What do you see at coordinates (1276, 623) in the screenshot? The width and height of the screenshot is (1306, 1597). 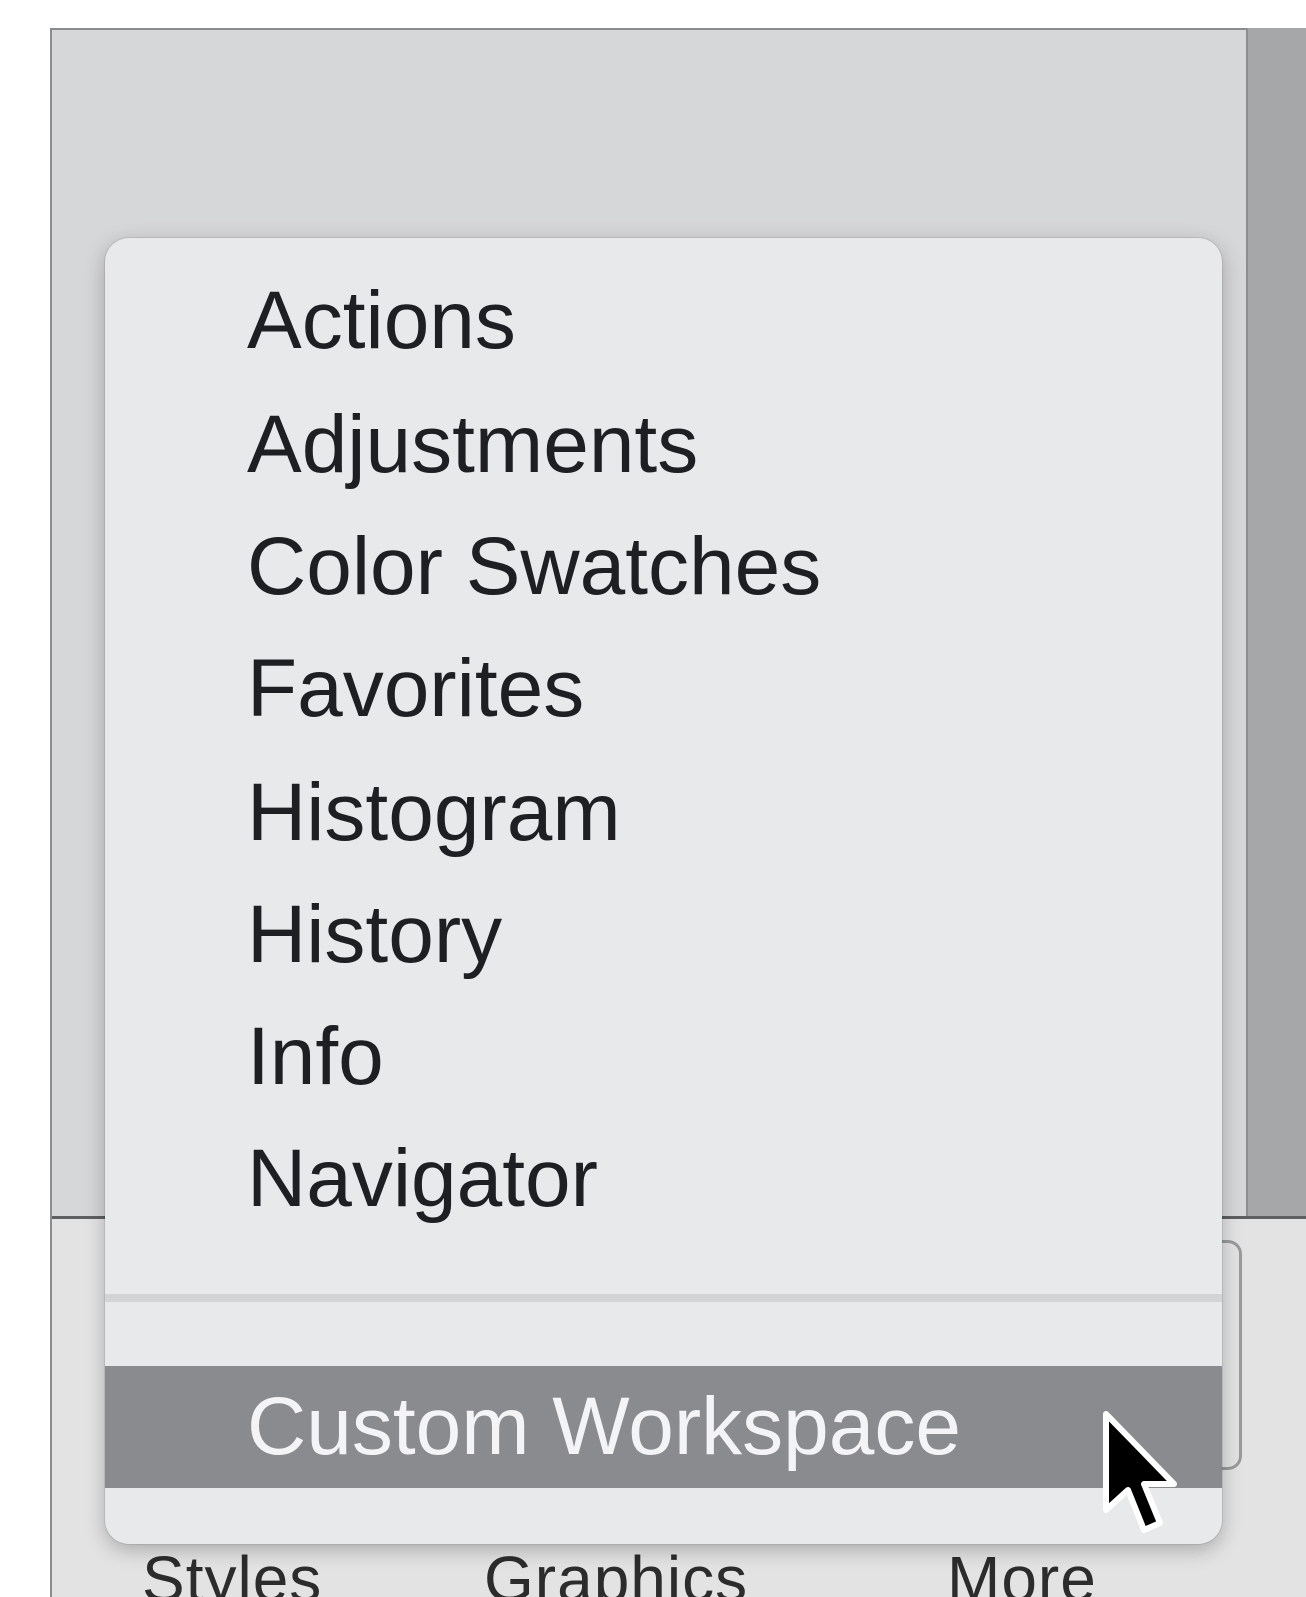 I see `panel-right-scroll-strip` at bounding box center [1276, 623].